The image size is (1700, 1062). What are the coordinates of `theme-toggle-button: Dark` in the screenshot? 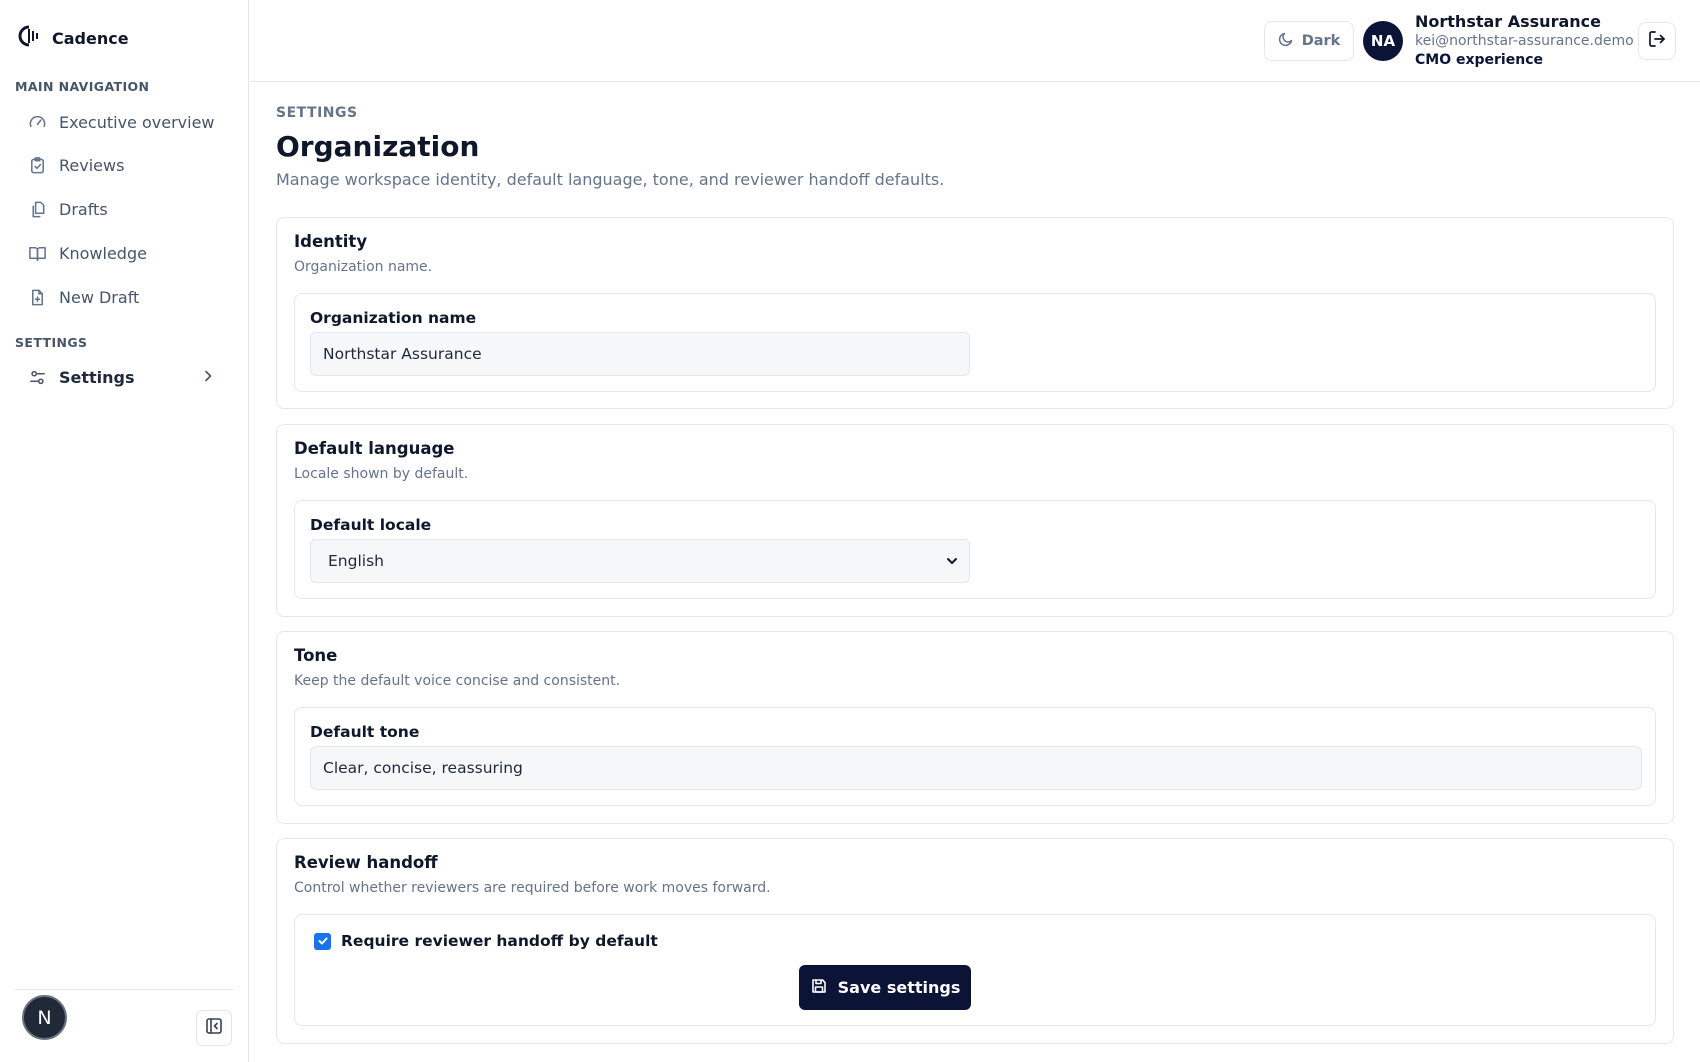 It's located at (1309, 41).